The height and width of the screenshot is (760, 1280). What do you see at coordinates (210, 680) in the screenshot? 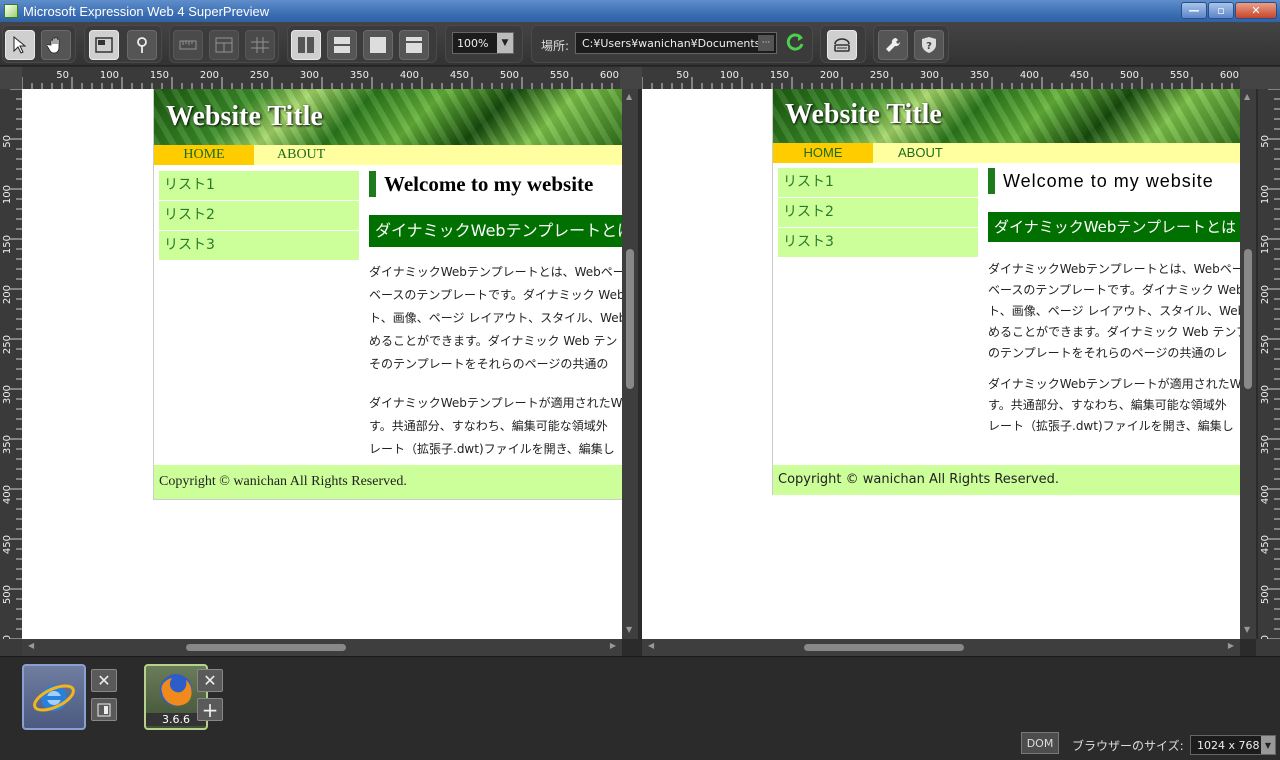
I see `remove-firefox-button: ✕` at bounding box center [210, 680].